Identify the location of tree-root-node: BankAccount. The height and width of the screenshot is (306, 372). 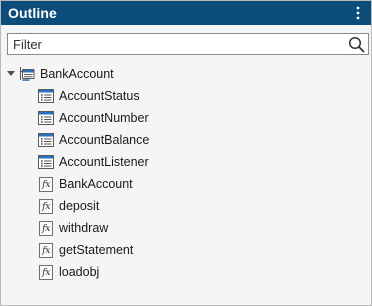
(186, 74).